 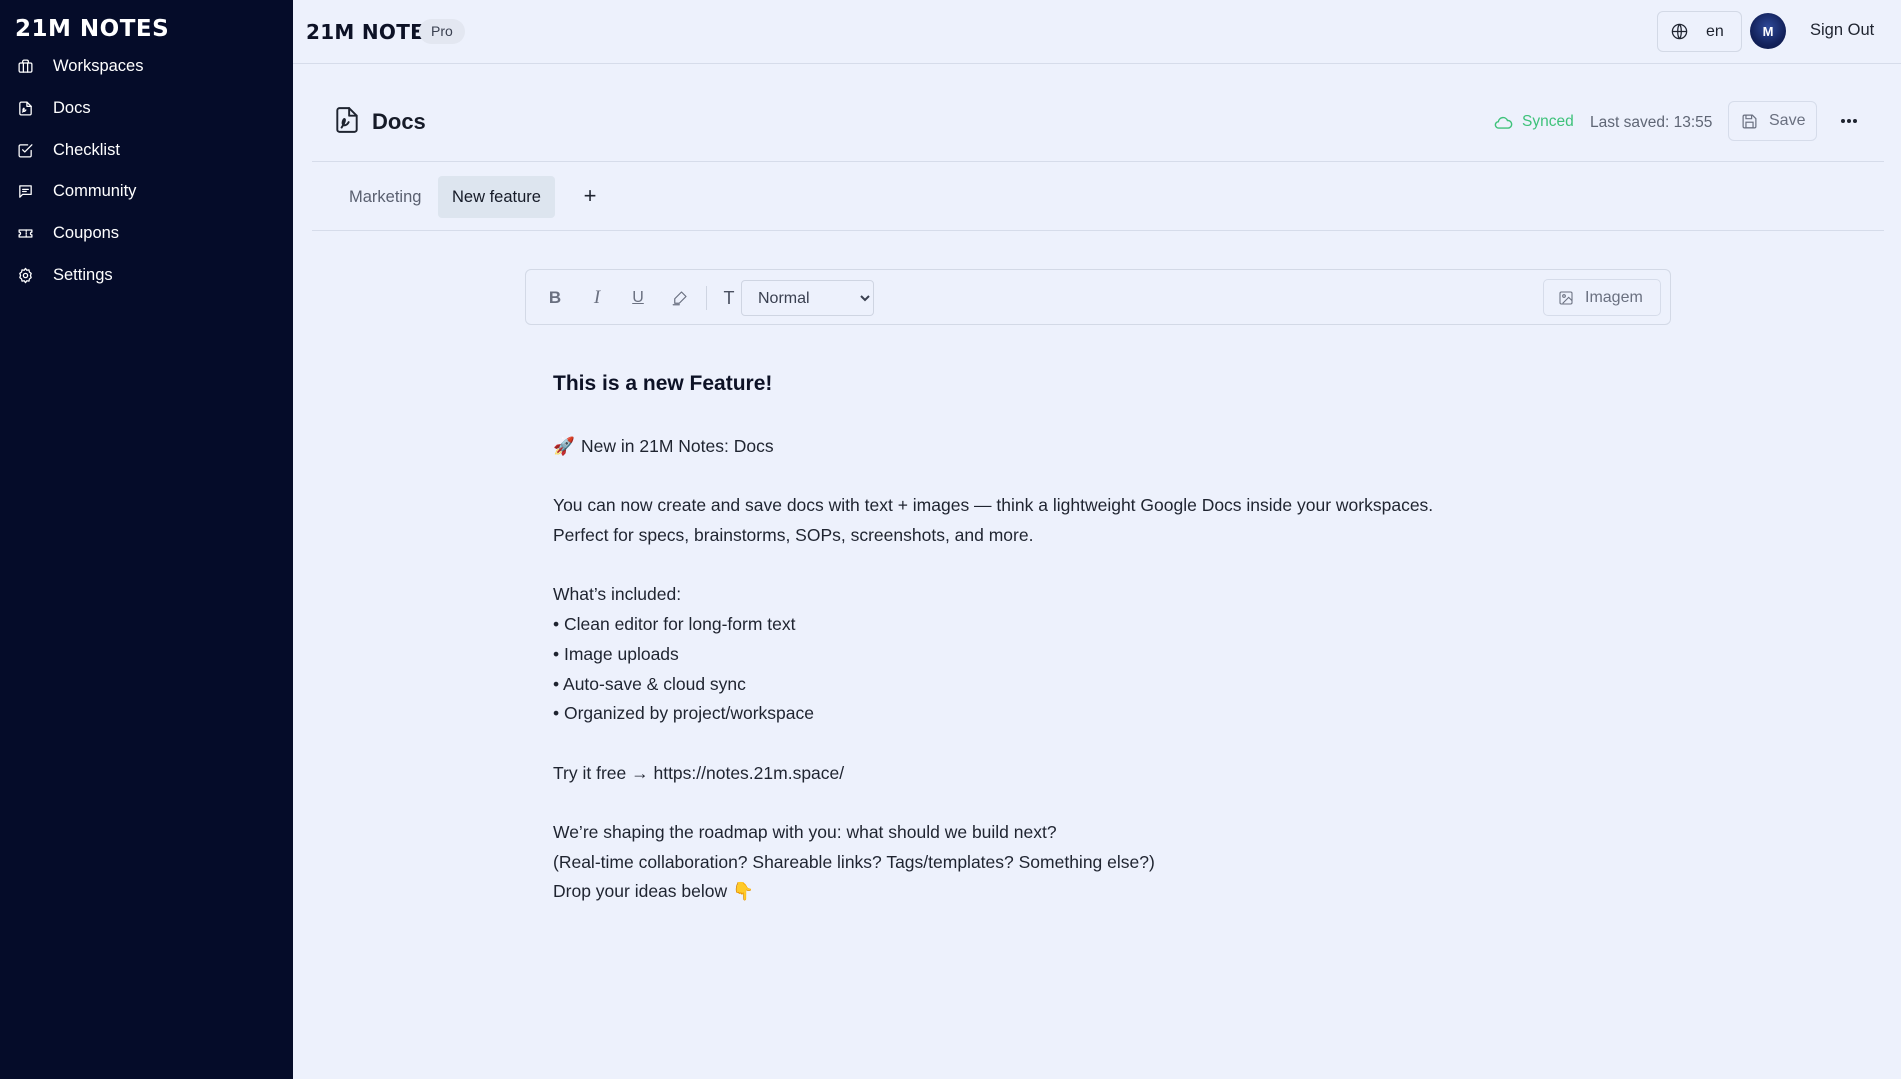 I want to click on list-item: • Auto-save & cloud sync, so click(x=649, y=683).